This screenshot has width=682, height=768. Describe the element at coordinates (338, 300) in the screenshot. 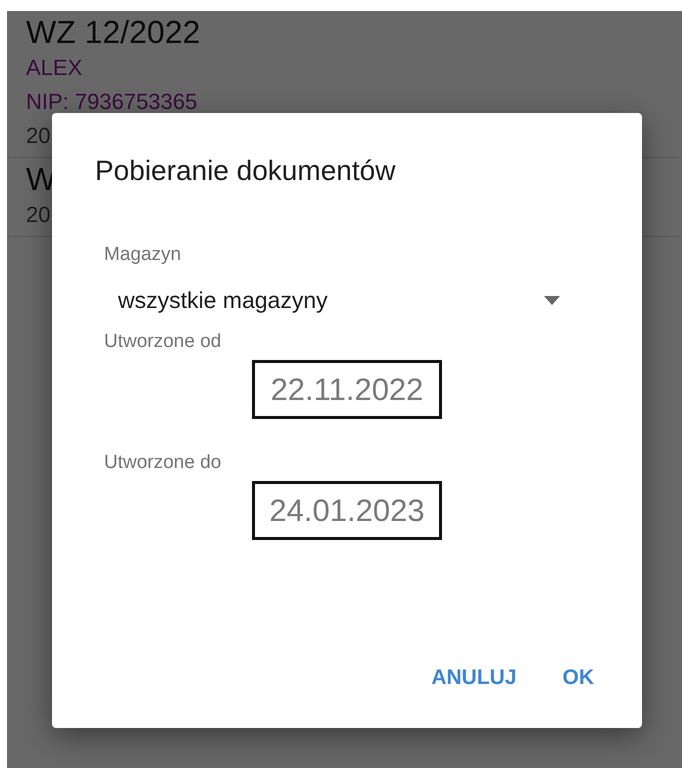

I see `warehouse-dropdown: wszystkie magazyny` at that location.